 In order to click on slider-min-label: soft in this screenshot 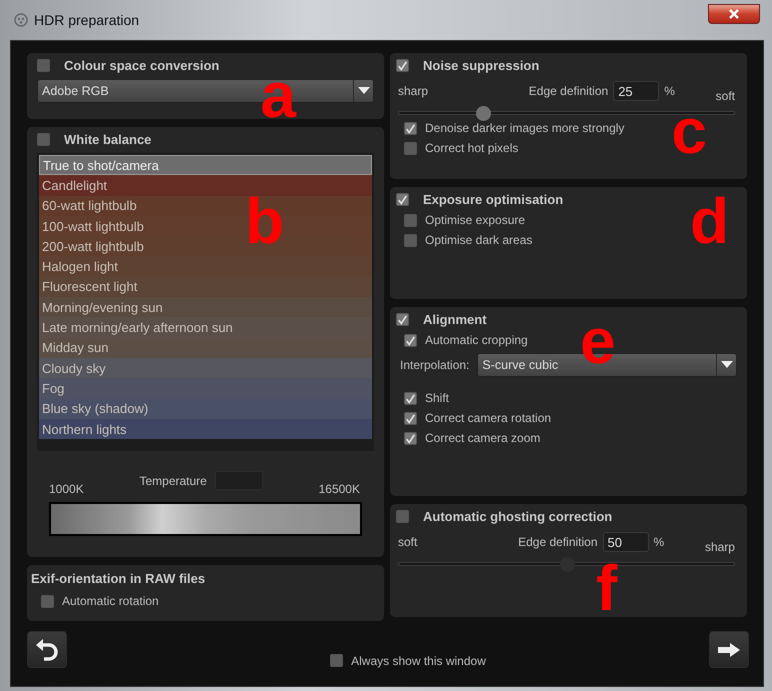, I will do `click(408, 542)`.